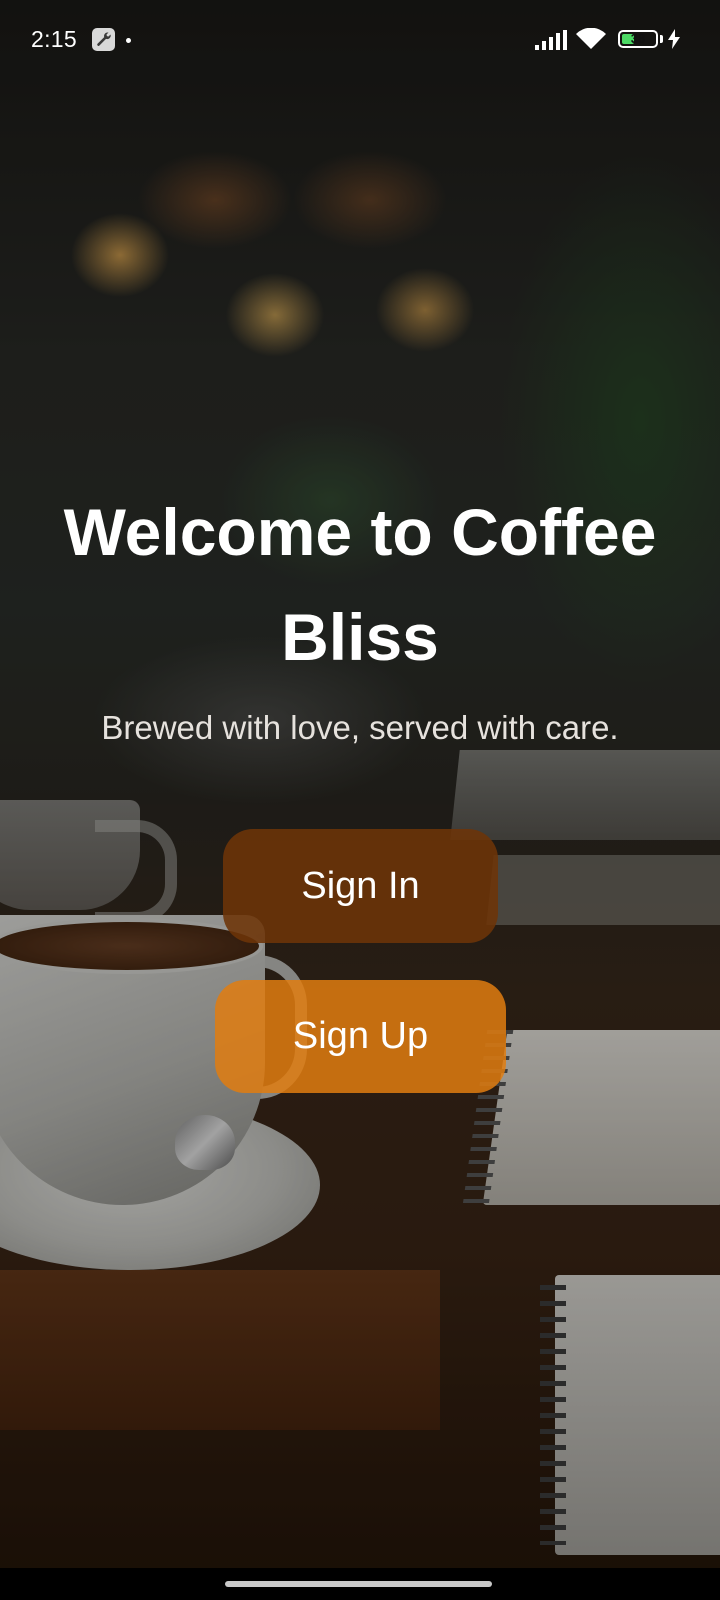  I want to click on battery-icon: 38, so click(638, 39).